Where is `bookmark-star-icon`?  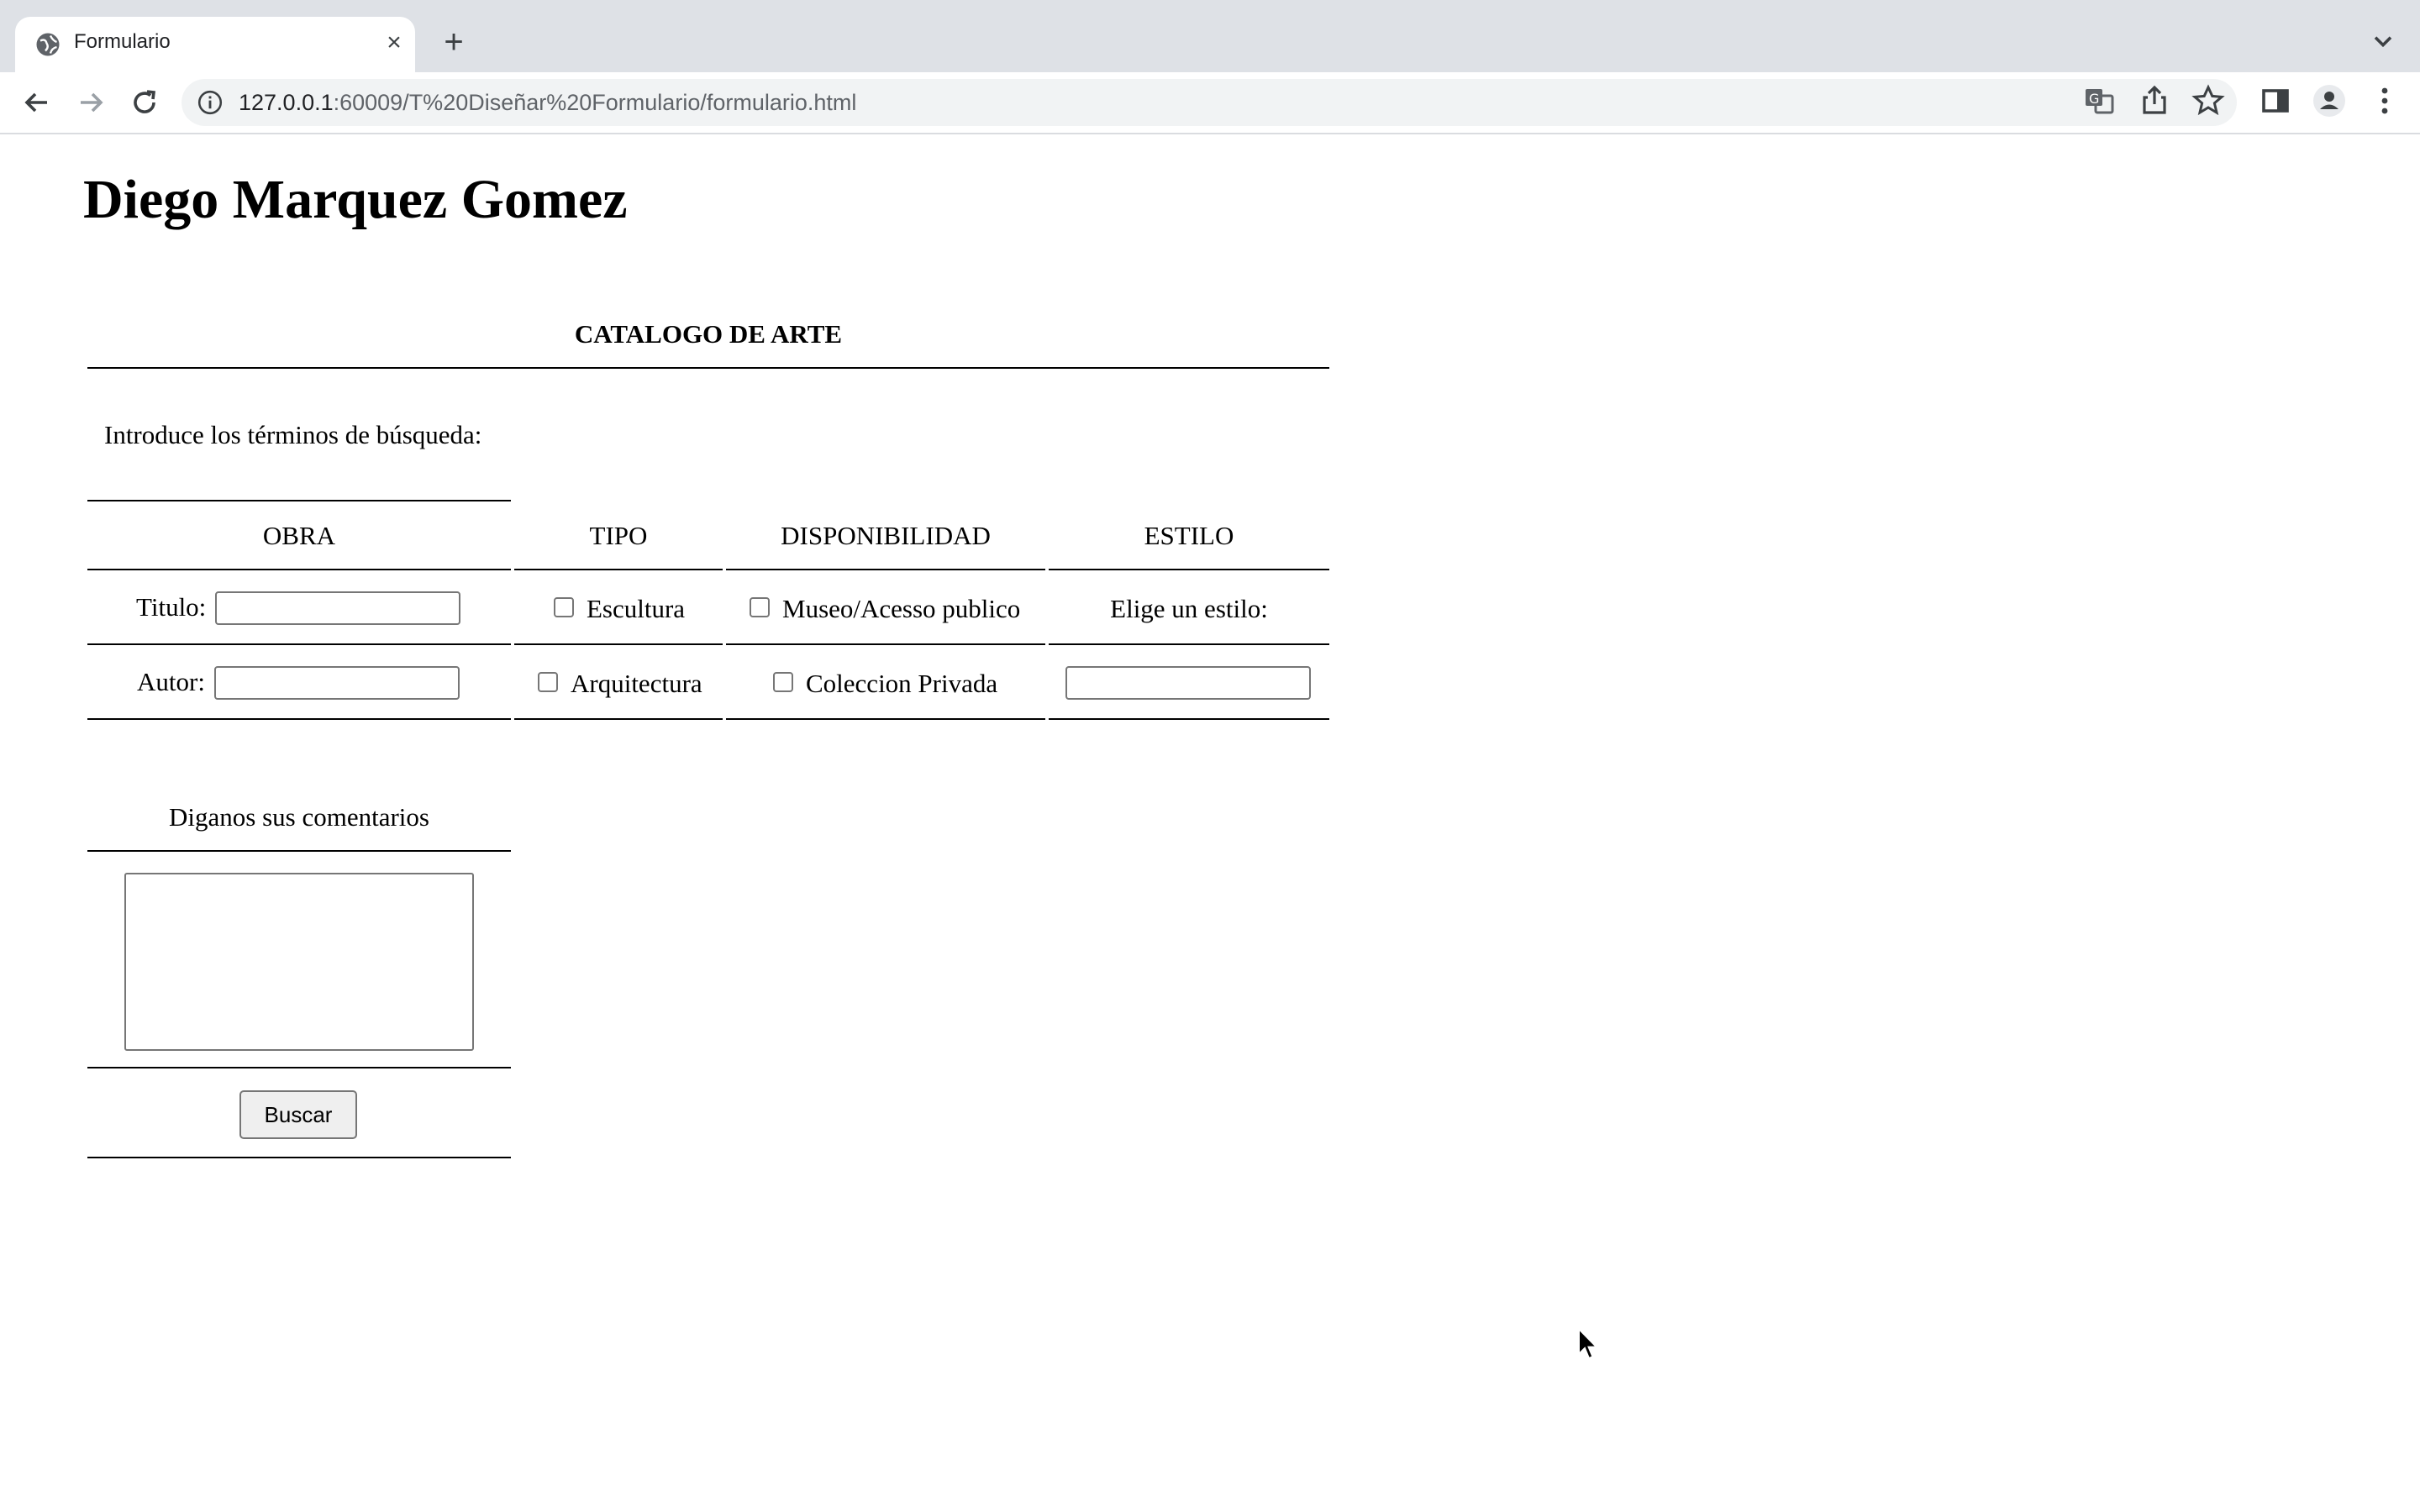 bookmark-star-icon is located at coordinates (2208, 101).